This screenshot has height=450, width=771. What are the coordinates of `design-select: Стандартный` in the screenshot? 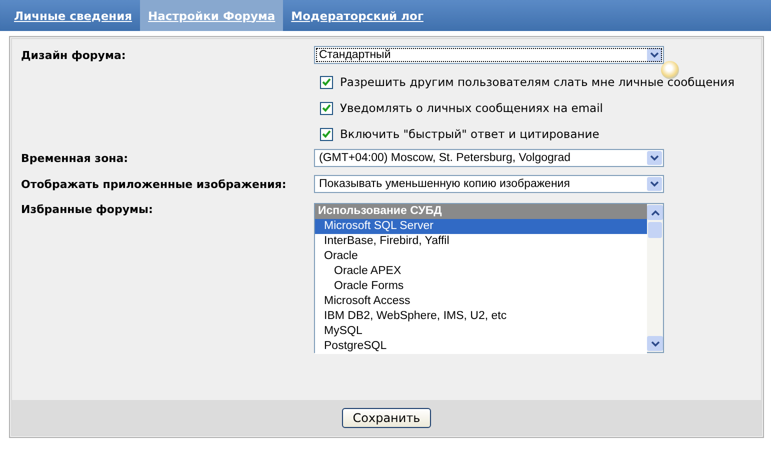 It's located at (489, 55).